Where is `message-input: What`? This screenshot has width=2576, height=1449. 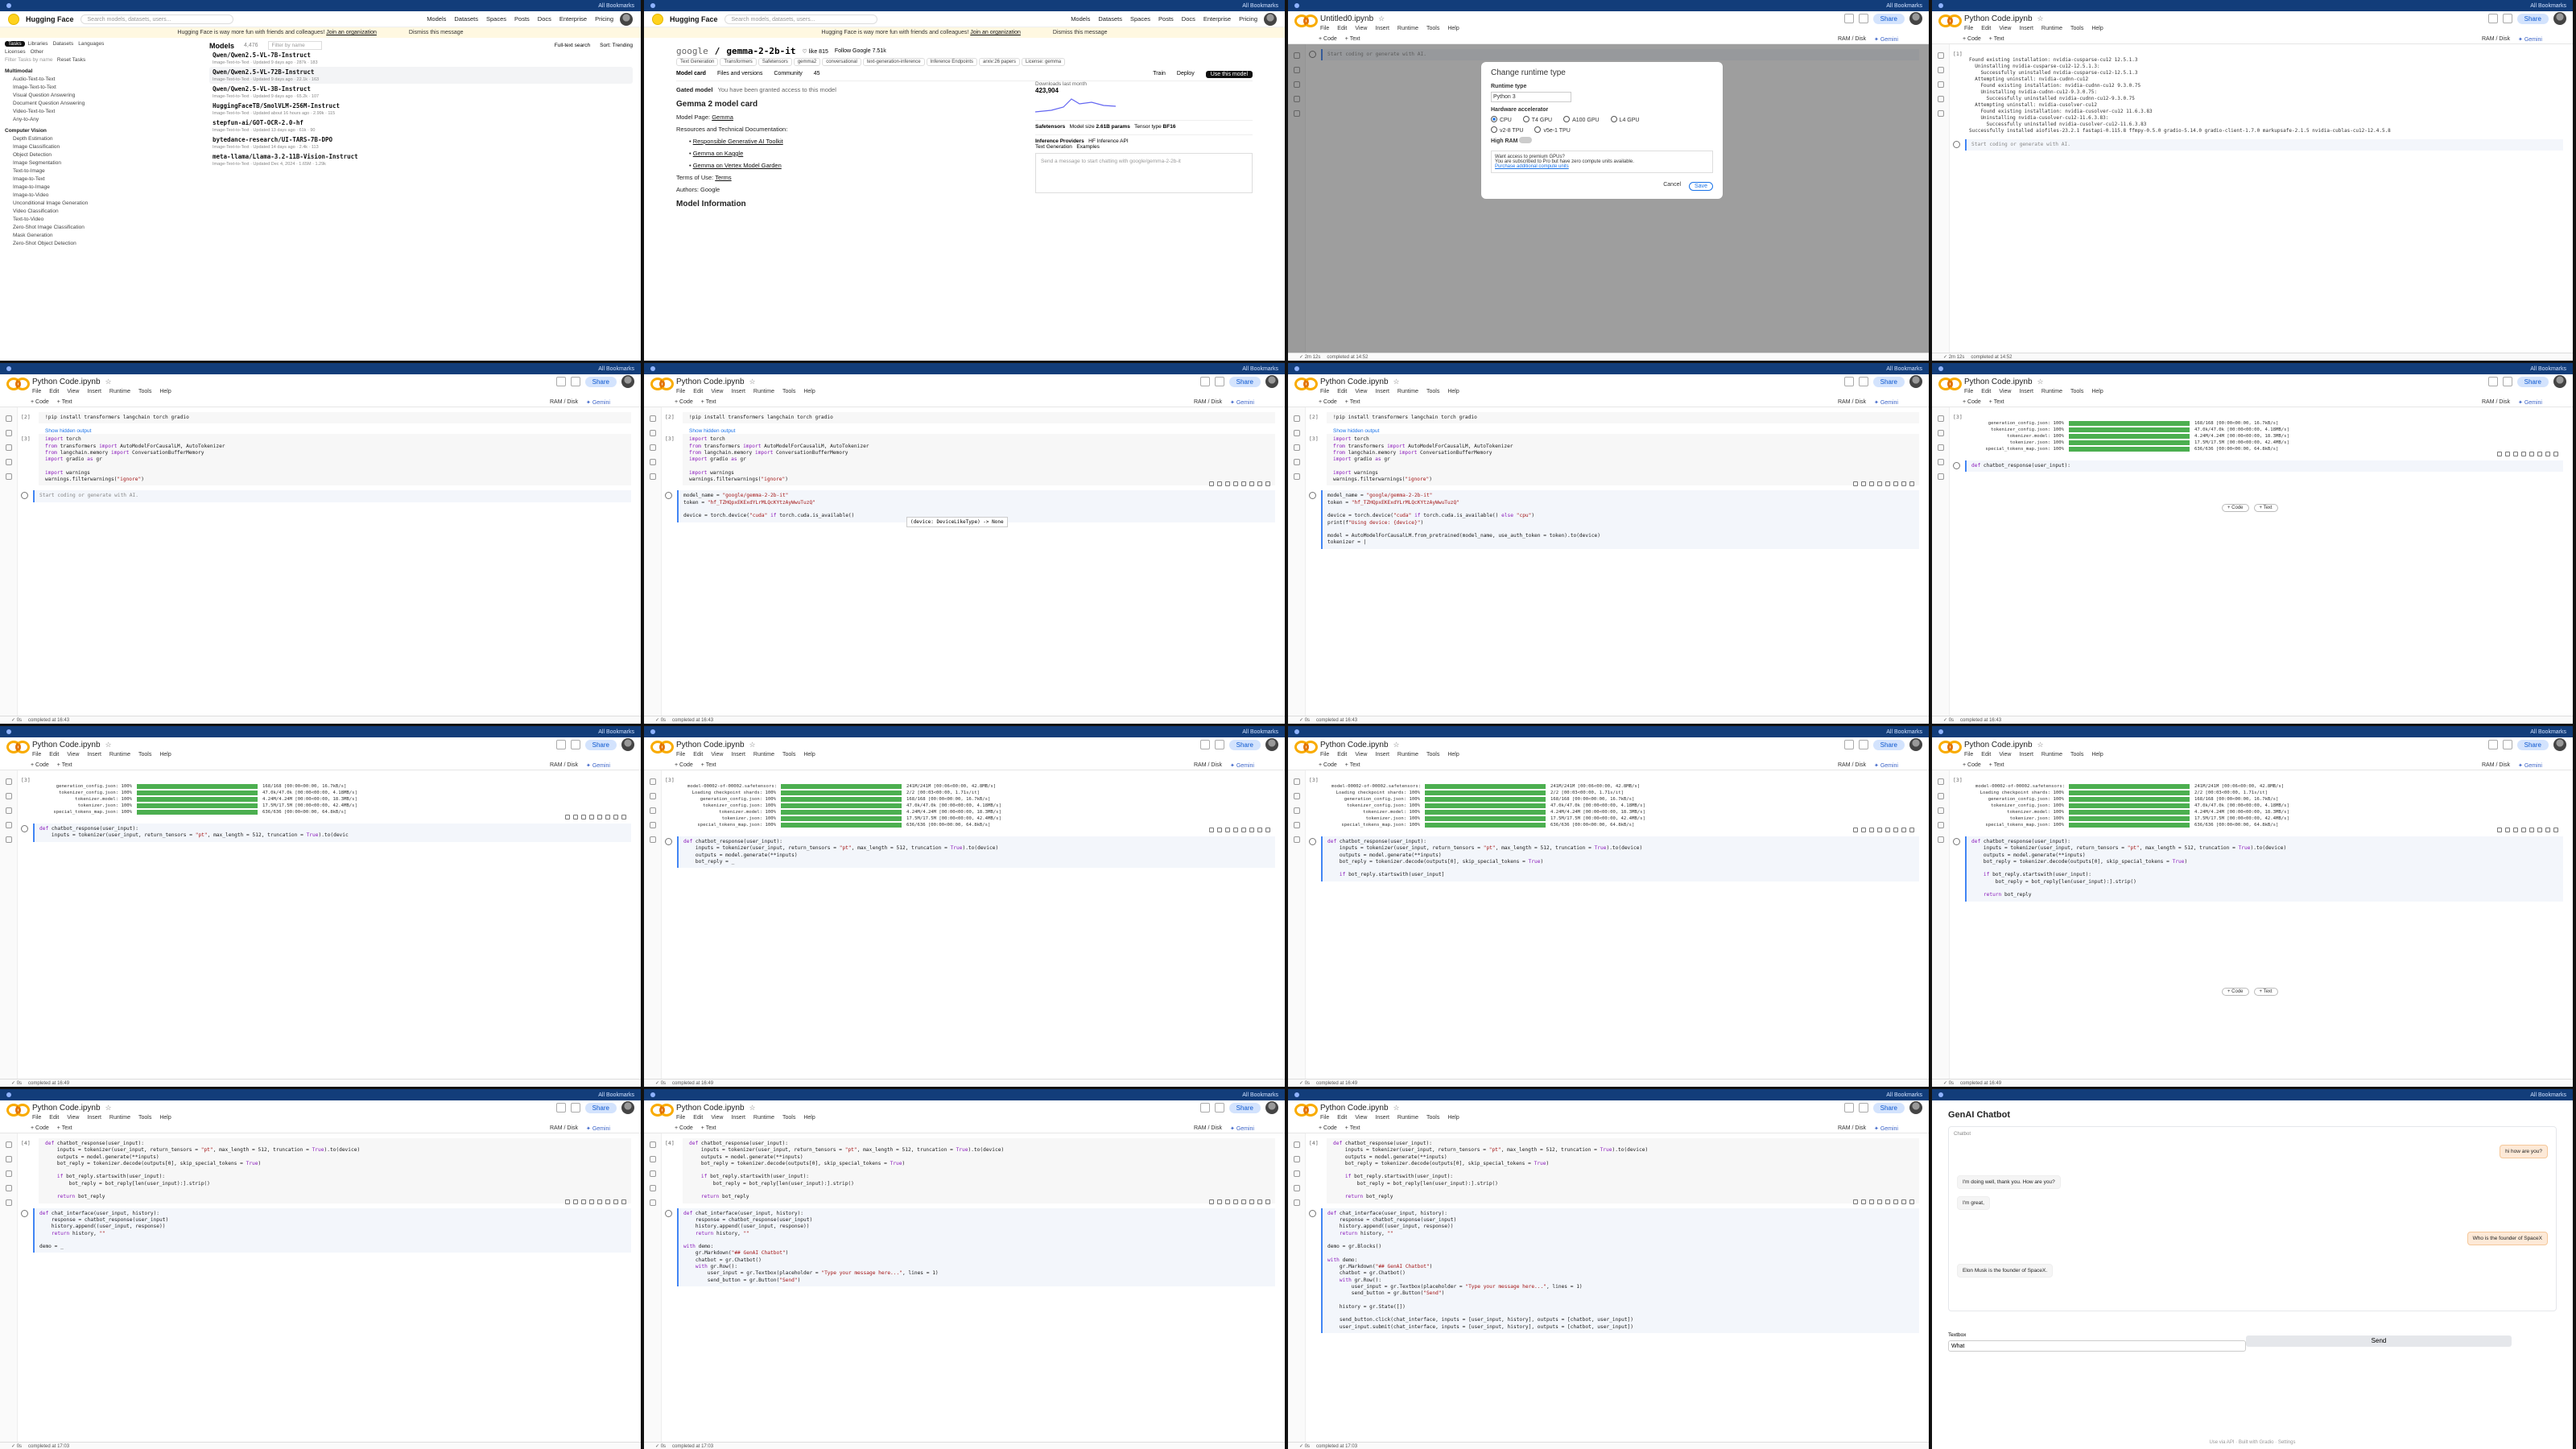
message-input: What is located at coordinates (2097, 1346).